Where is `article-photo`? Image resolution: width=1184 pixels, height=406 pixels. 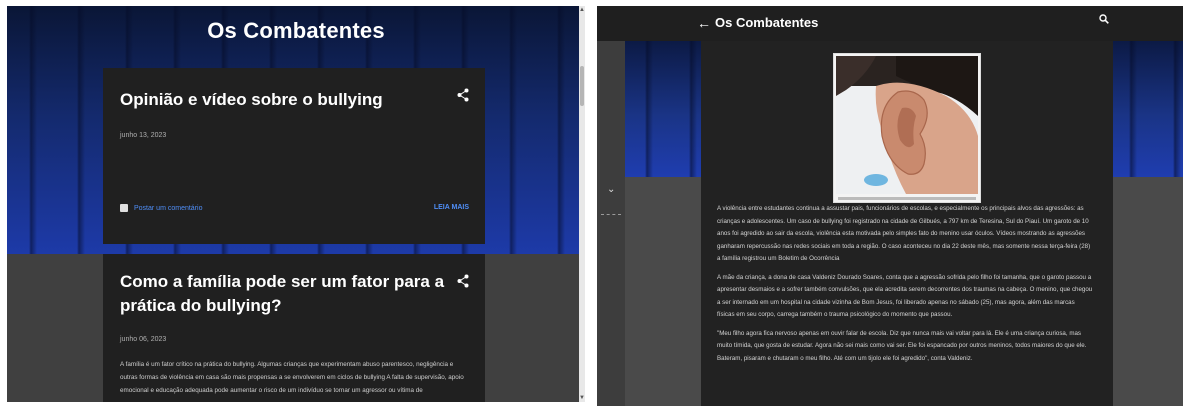 article-photo is located at coordinates (907, 128).